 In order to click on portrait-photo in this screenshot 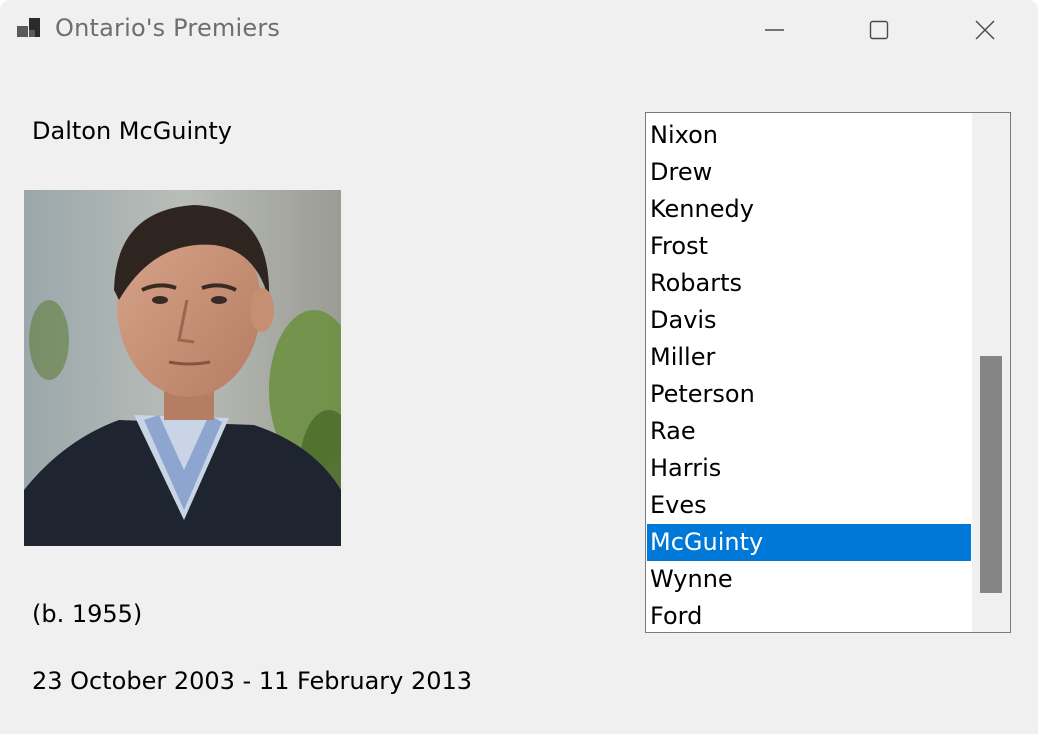, I will do `click(182, 368)`.